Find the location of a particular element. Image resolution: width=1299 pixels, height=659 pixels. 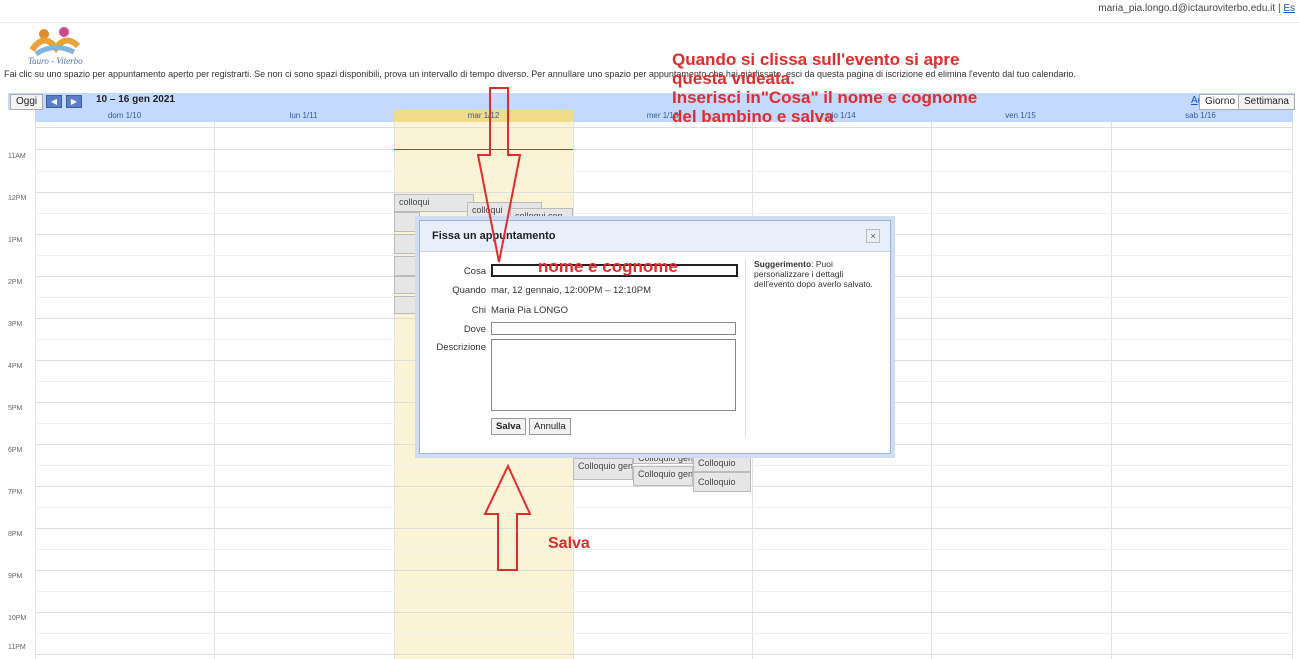

arrow-down-icon is located at coordinates (499, 175).